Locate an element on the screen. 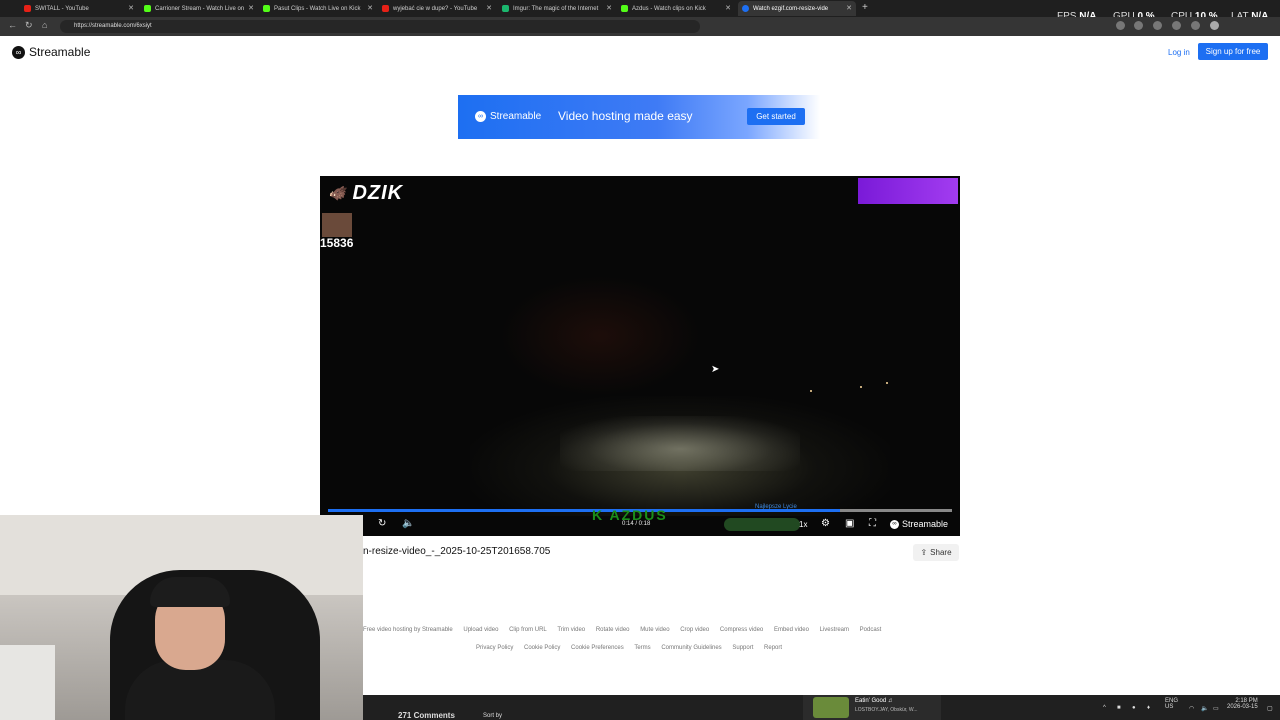  tab-kick-2: Pasut Clips - Watch Live on Kick ✕ is located at coordinates (318, 8).